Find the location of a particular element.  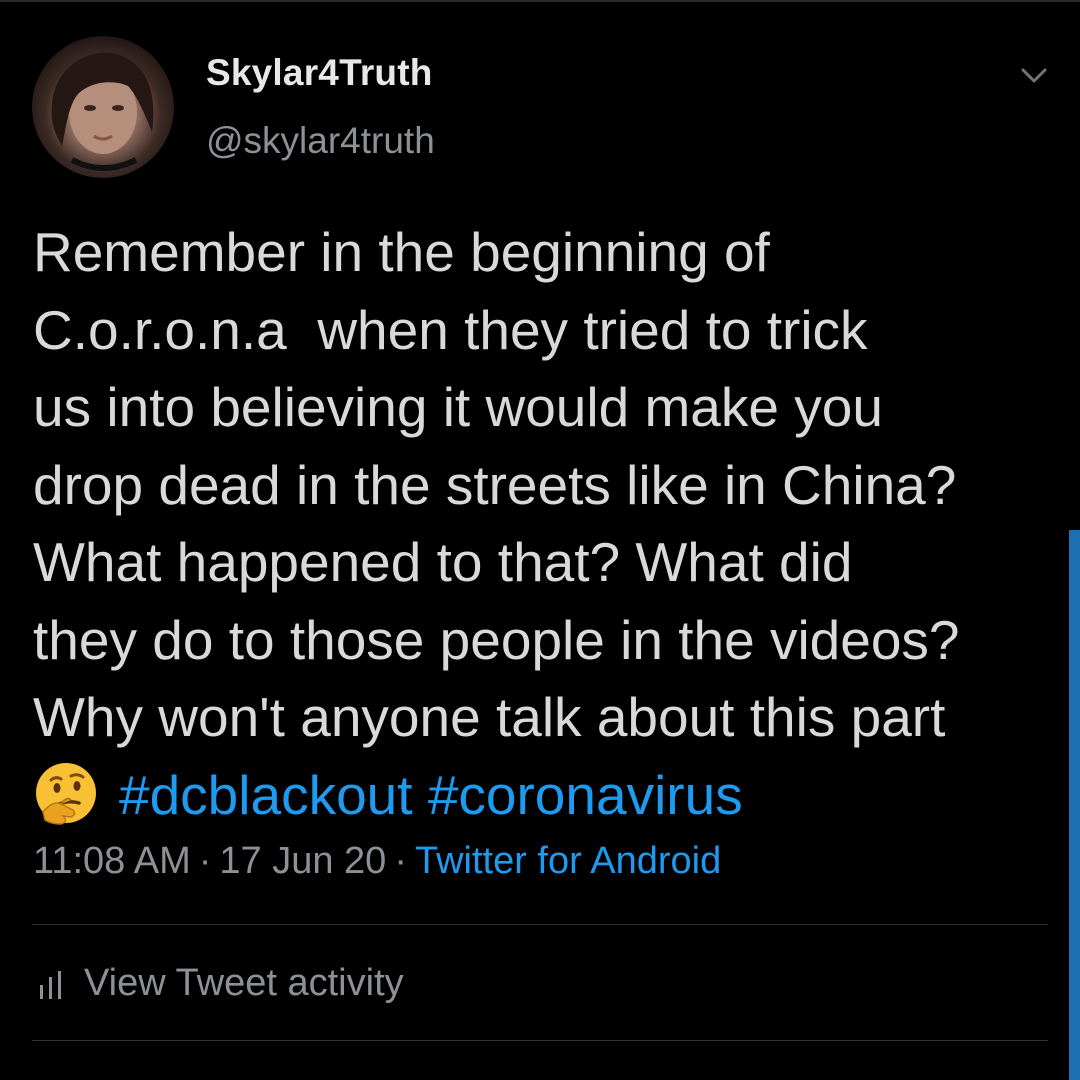

tweet-text-line: Remember in the beginning of is located at coordinates (401, 252).